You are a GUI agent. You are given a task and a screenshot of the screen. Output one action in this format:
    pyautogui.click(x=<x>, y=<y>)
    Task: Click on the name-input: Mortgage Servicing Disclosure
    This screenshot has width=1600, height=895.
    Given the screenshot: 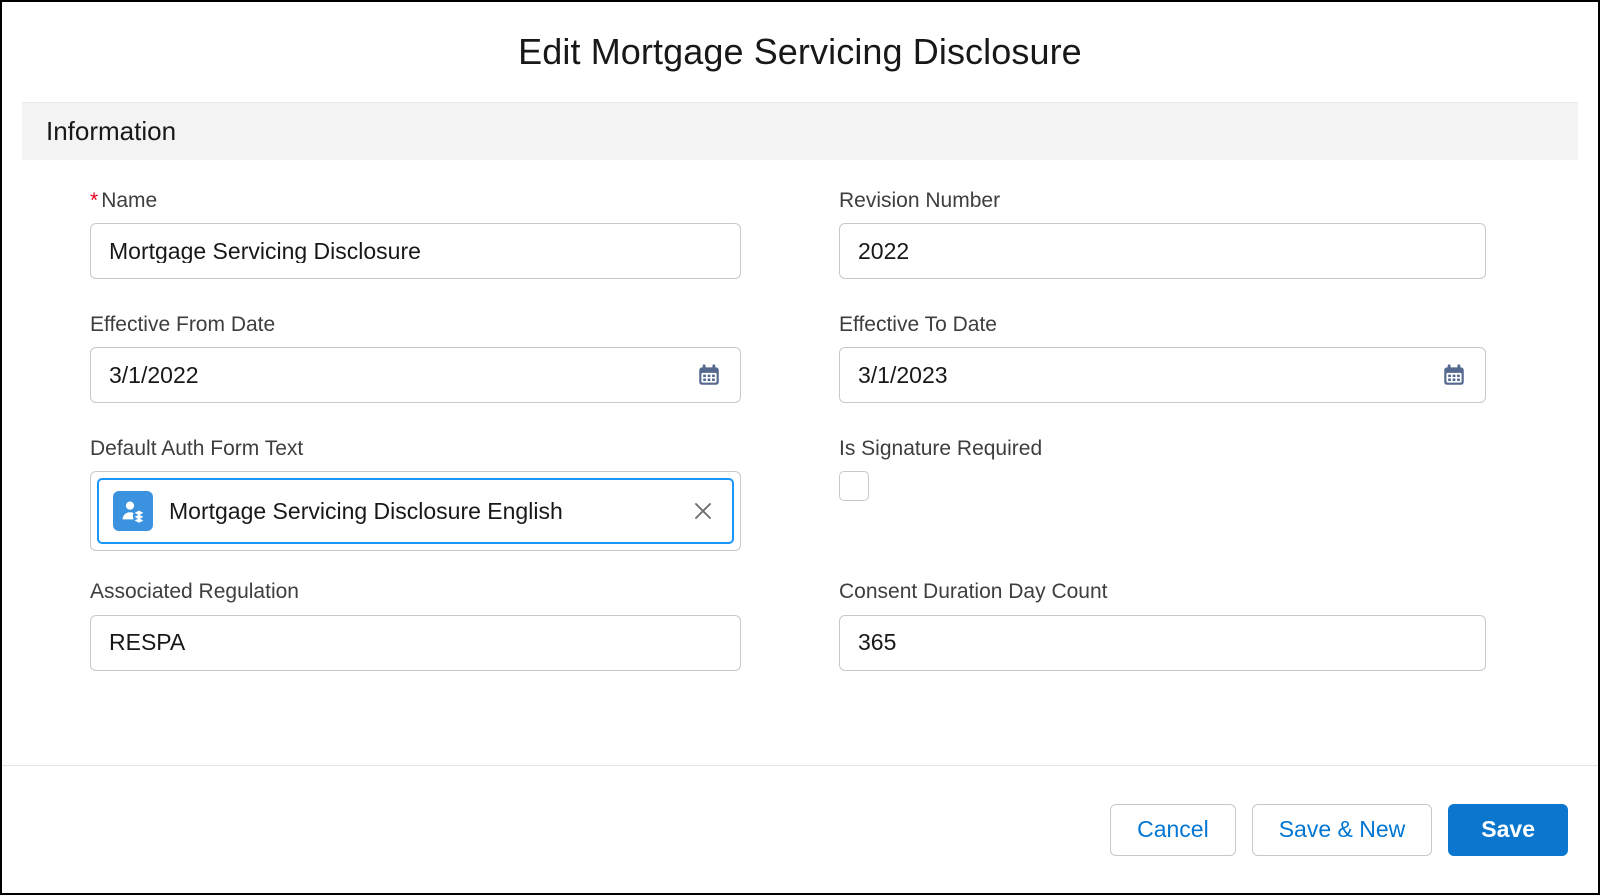 What is the action you would take?
    pyautogui.click(x=415, y=251)
    